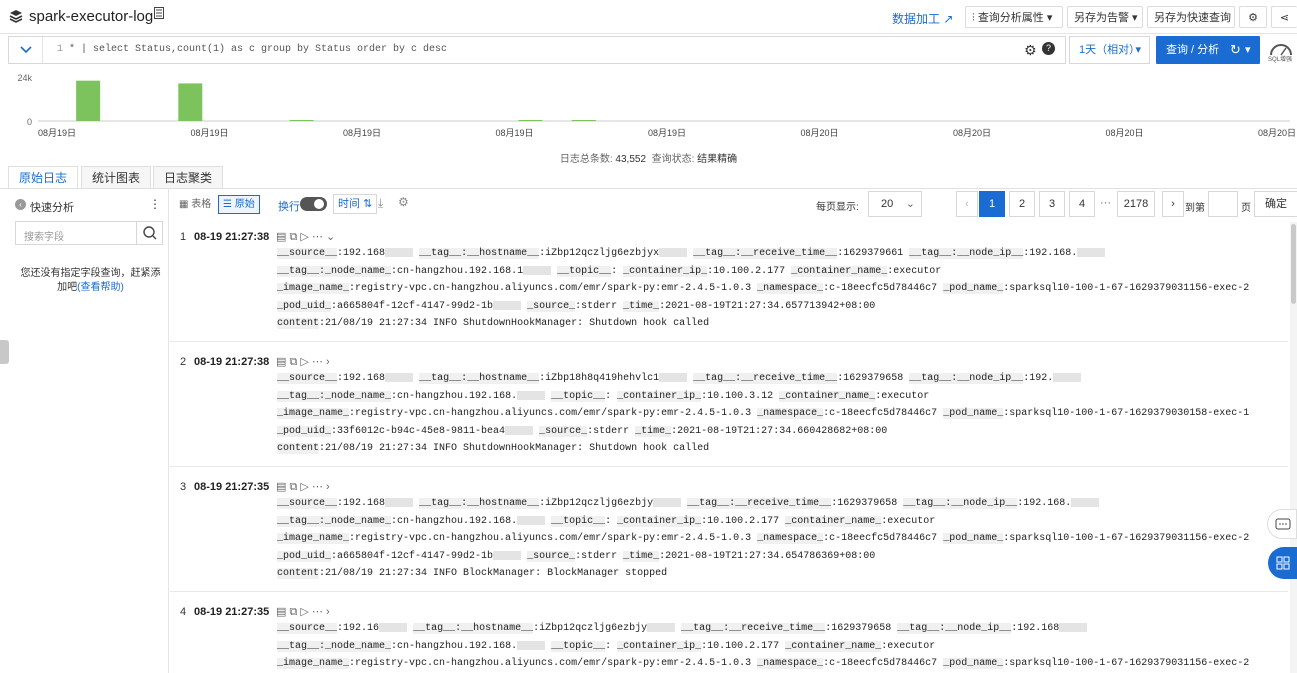  I want to click on field-value: 33f6012c-b94c-45e8-9811-bea4, so click(421, 431).